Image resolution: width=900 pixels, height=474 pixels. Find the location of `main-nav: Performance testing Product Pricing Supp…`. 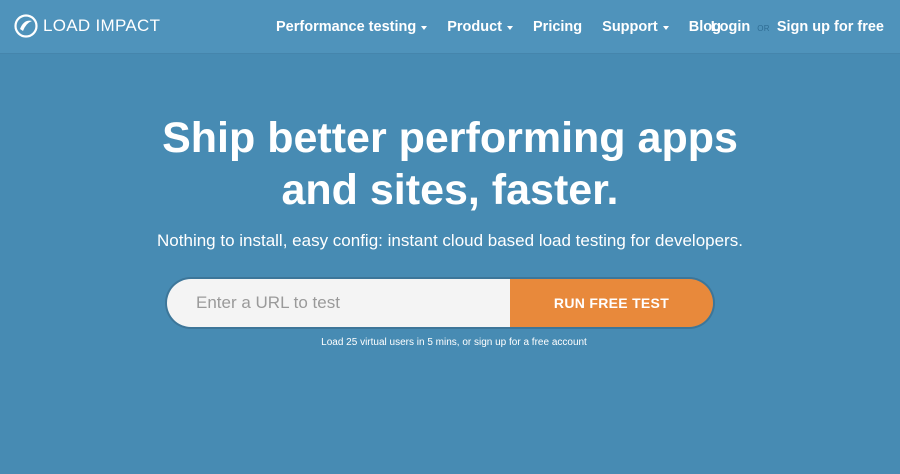

main-nav: Performance testing Product Pricing Supp… is located at coordinates (508, 27).